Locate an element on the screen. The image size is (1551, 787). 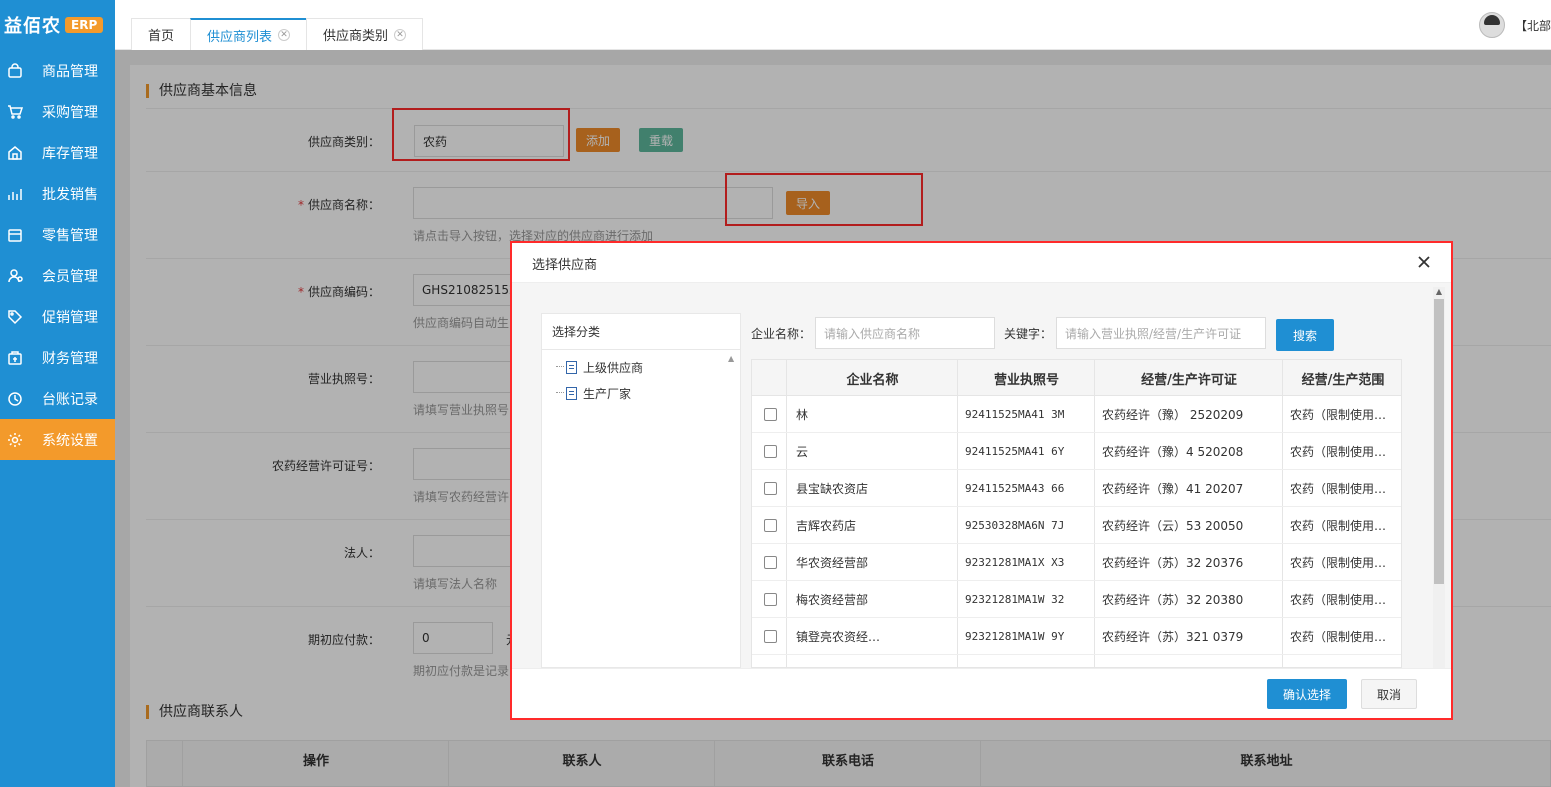
user-menu: 【北部 is located at coordinates (1514, 25).